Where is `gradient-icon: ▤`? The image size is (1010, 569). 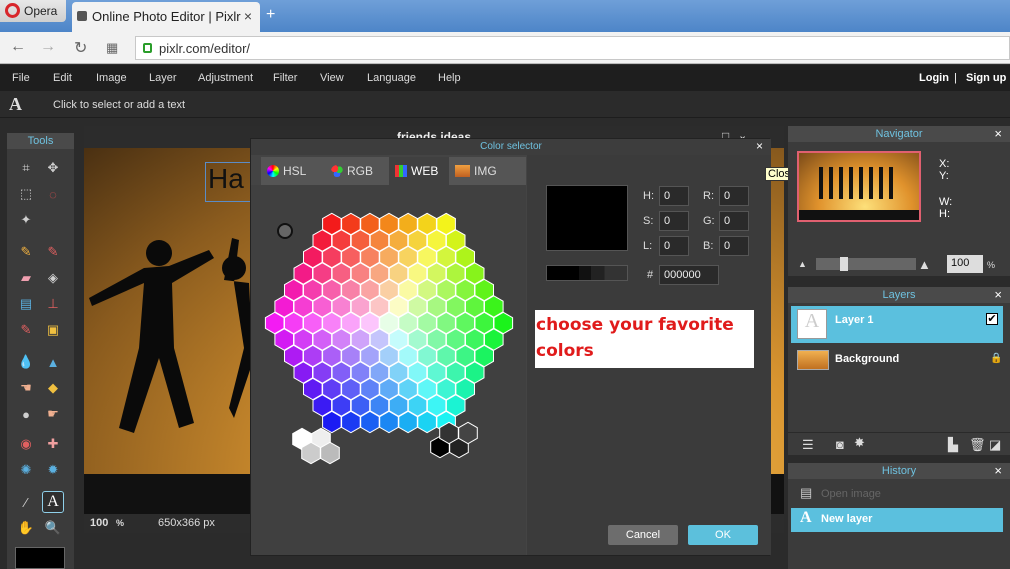 gradient-icon: ▤ is located at coordinates (26, 304).